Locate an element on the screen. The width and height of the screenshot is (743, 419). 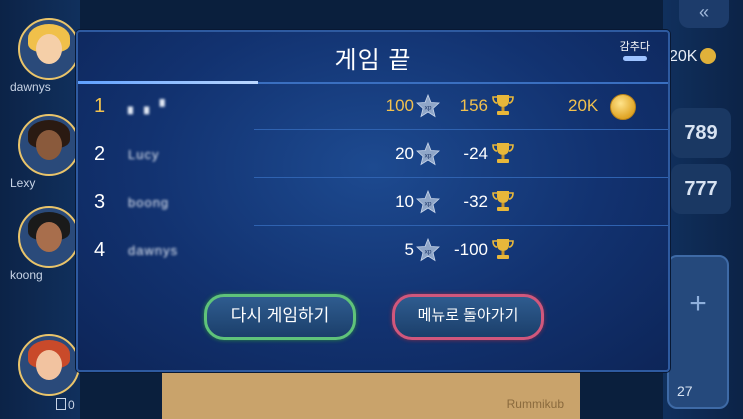
result-row: 3 boong 10 xp -32 is located at coordinates (373, 203).